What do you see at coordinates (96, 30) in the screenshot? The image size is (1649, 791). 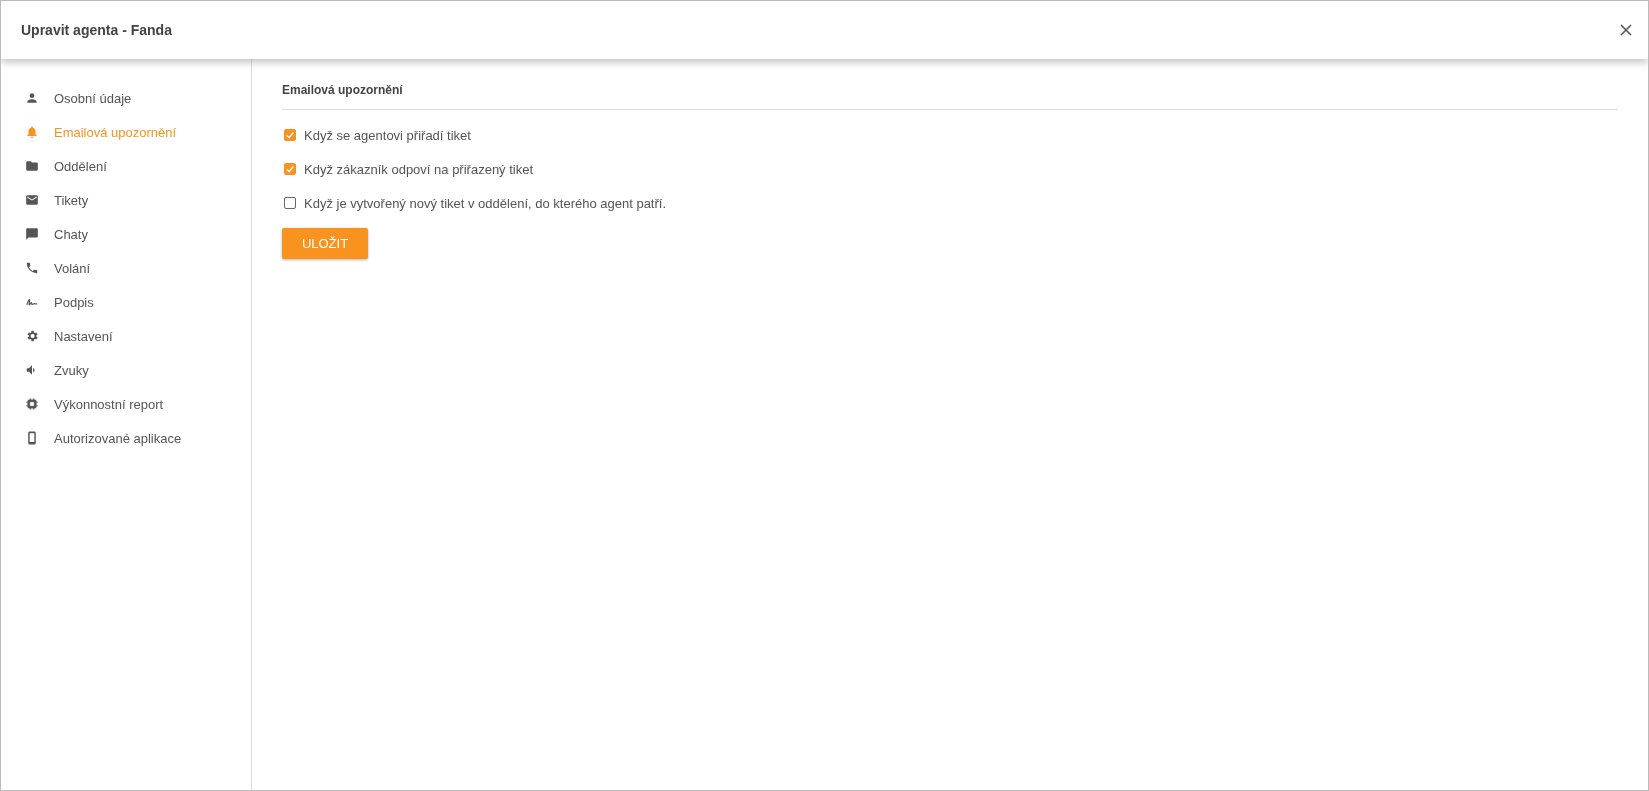 I see `dialog-title: Upravit agenta - Fanda` at bounding box center [96, 30].